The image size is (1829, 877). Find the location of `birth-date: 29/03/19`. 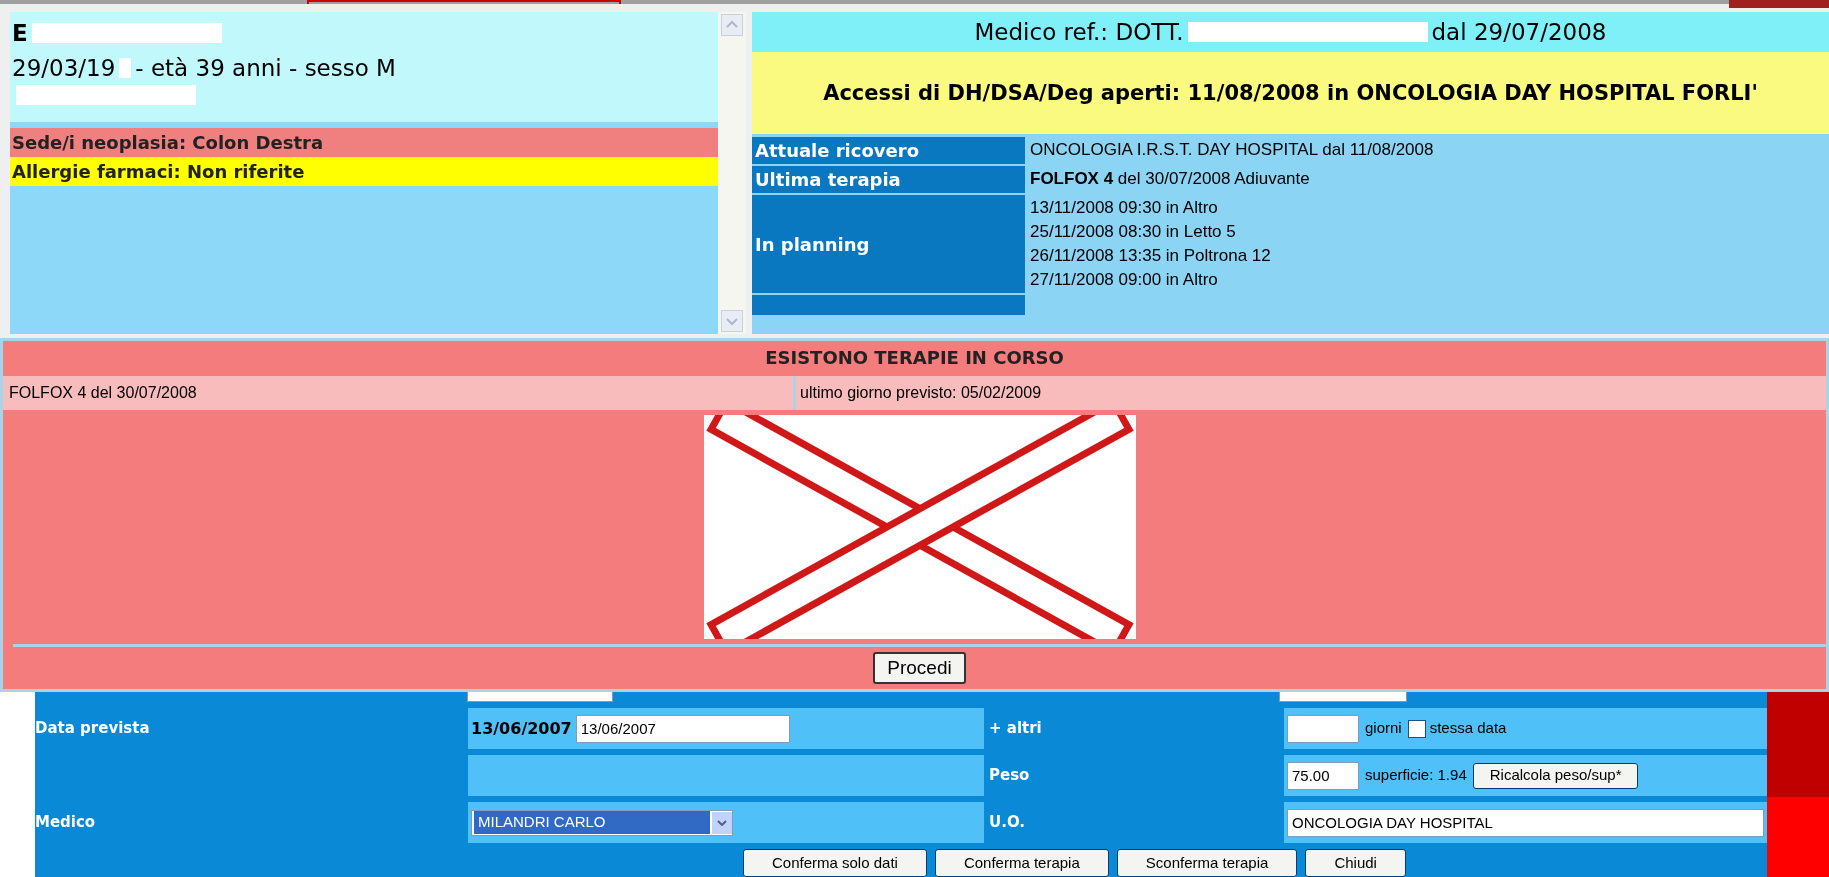

birth-date: 29/03/19 is located at coordinates (64, 68).